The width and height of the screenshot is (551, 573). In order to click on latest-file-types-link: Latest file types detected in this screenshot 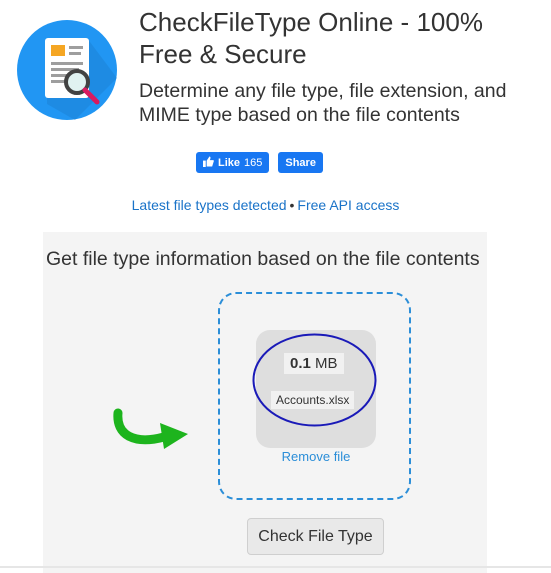, I will do `click(209, 205)`.